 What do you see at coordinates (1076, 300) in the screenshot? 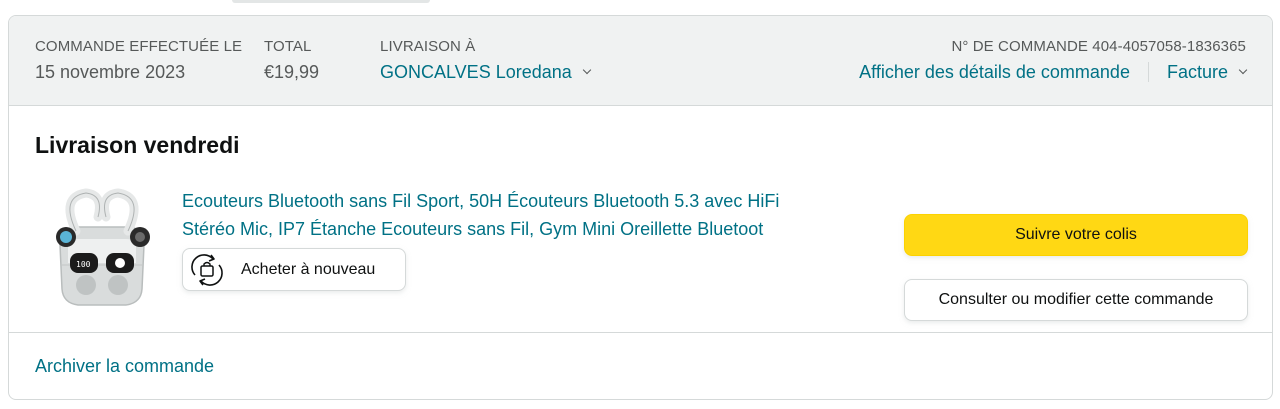
I see `view-edit-order-button: Consulter ou modifier cette commande` at bounding box center [1076, 300].